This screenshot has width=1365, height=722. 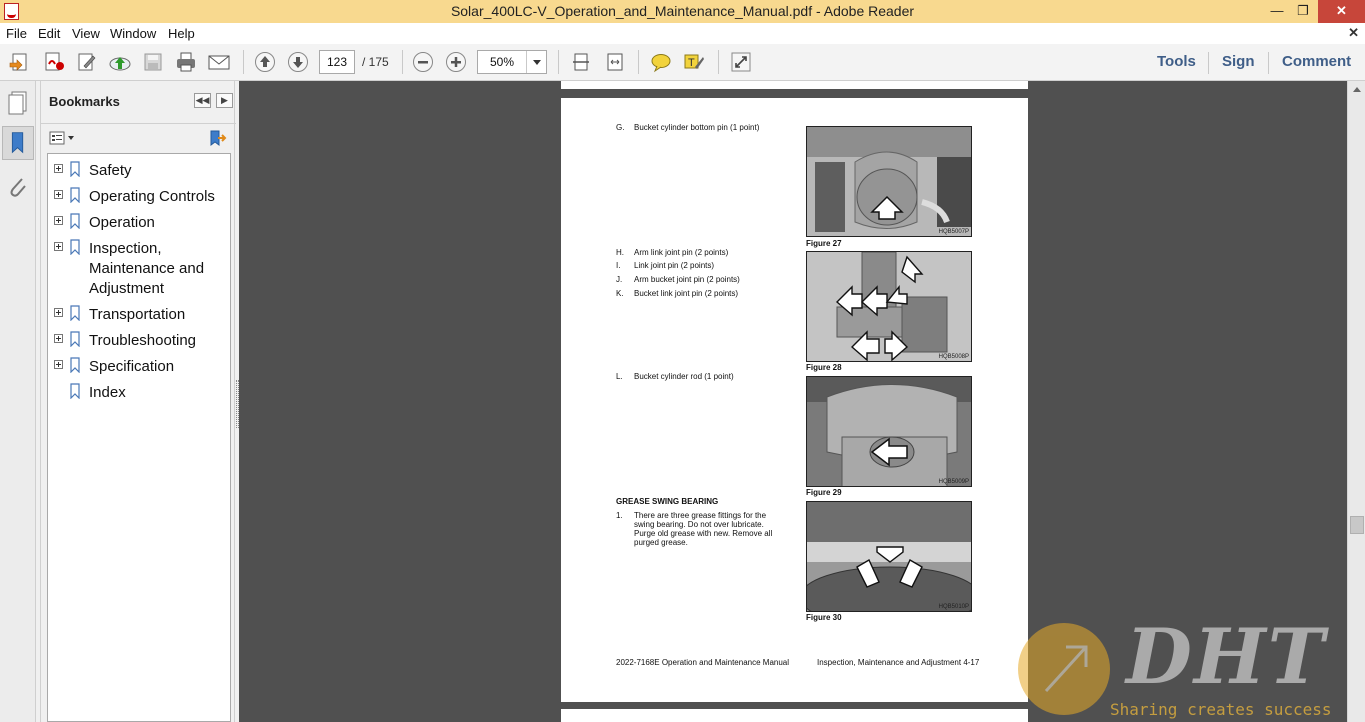 I want to click on print-icon, so click(x=186, y=62).